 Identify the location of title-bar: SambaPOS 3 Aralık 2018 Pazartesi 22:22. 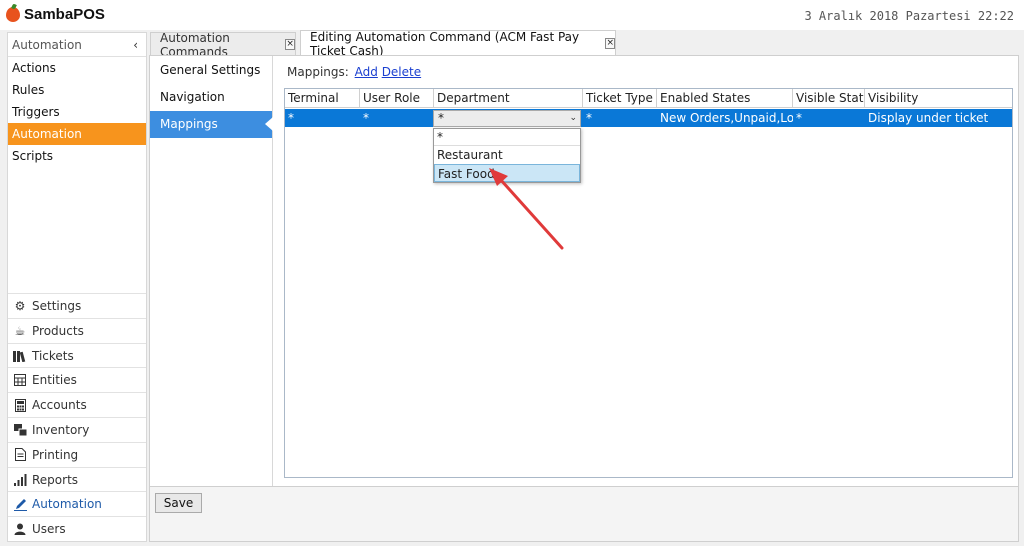
(512, 15).